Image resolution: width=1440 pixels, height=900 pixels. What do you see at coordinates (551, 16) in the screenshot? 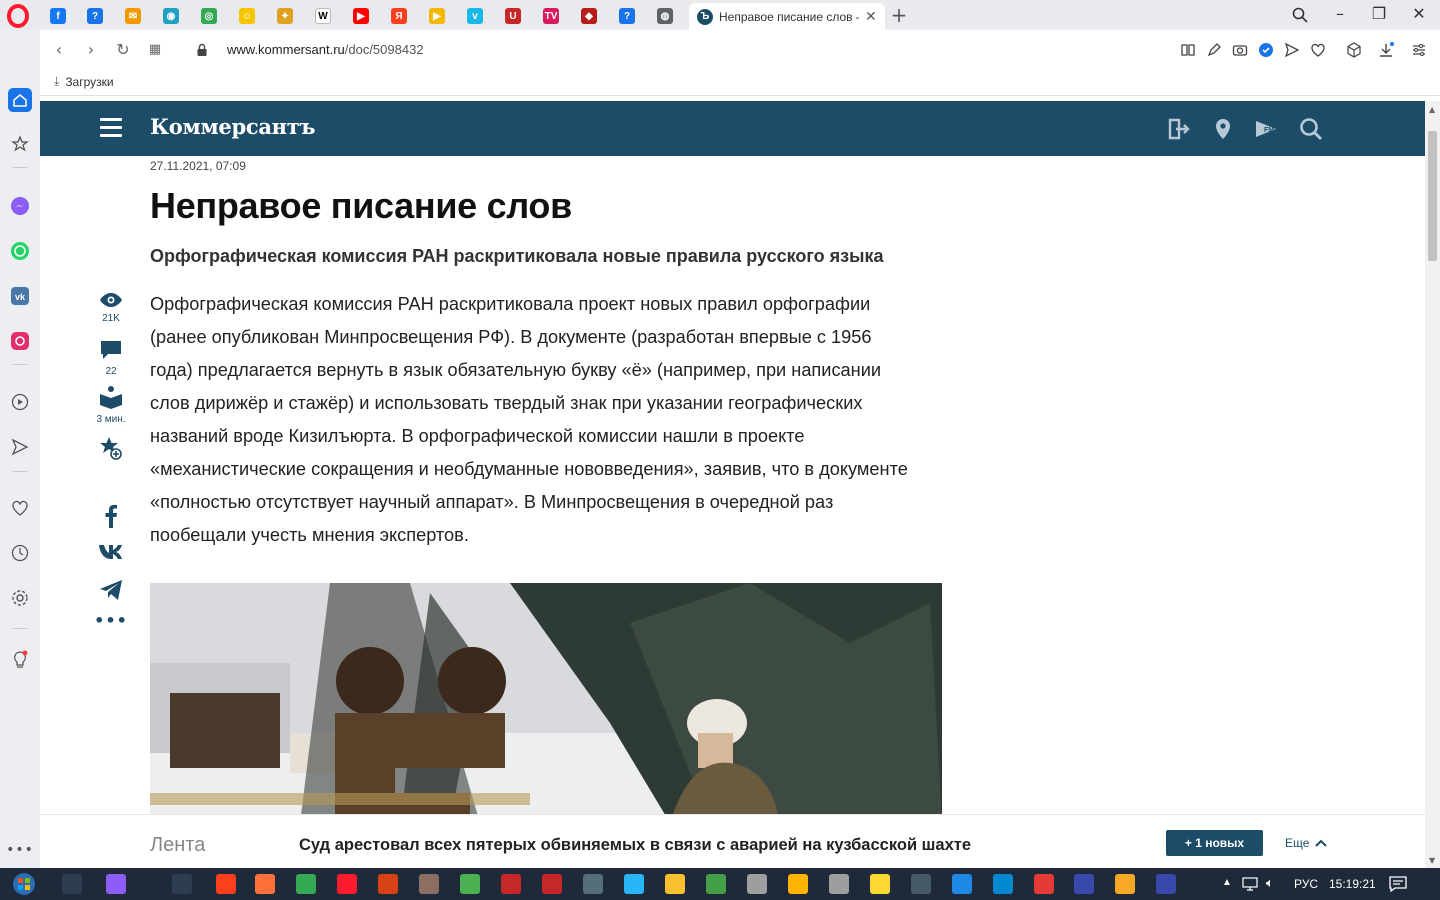
I see `pinned-tab: TV` at bounding box center [551, 16].